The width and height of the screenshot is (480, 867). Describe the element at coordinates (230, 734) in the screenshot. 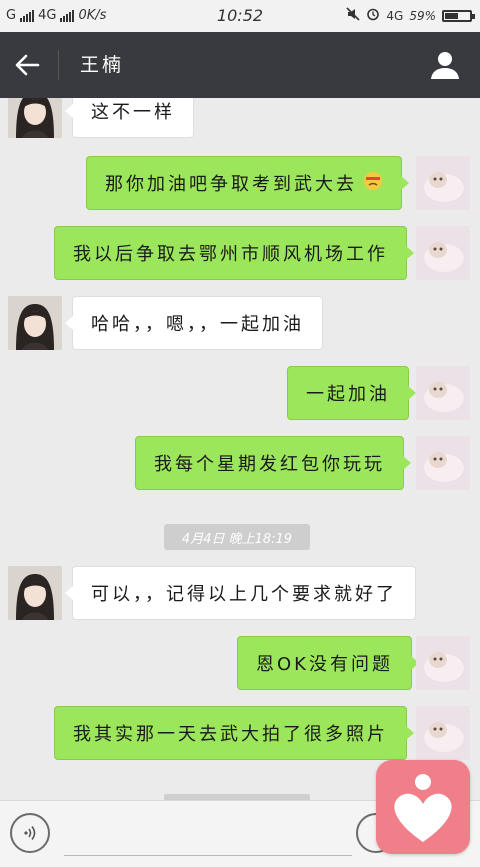

I see `message-text: 我其实那一天去武大拍了很多照片` at that location.